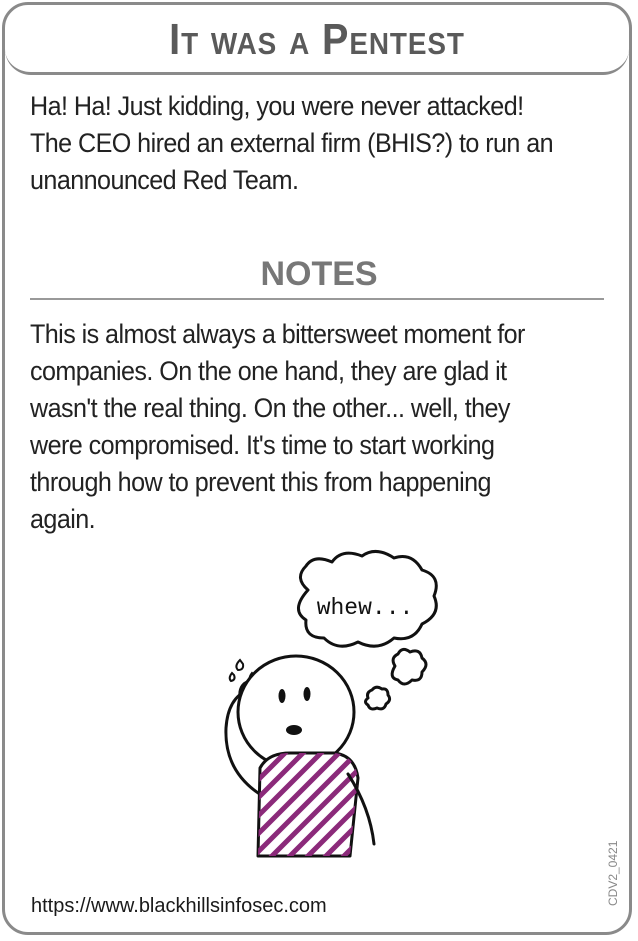 The image size is (638, 941). Describe the element at coordinates (307, 694) in the screenshot. I see `right-eye` at that location.